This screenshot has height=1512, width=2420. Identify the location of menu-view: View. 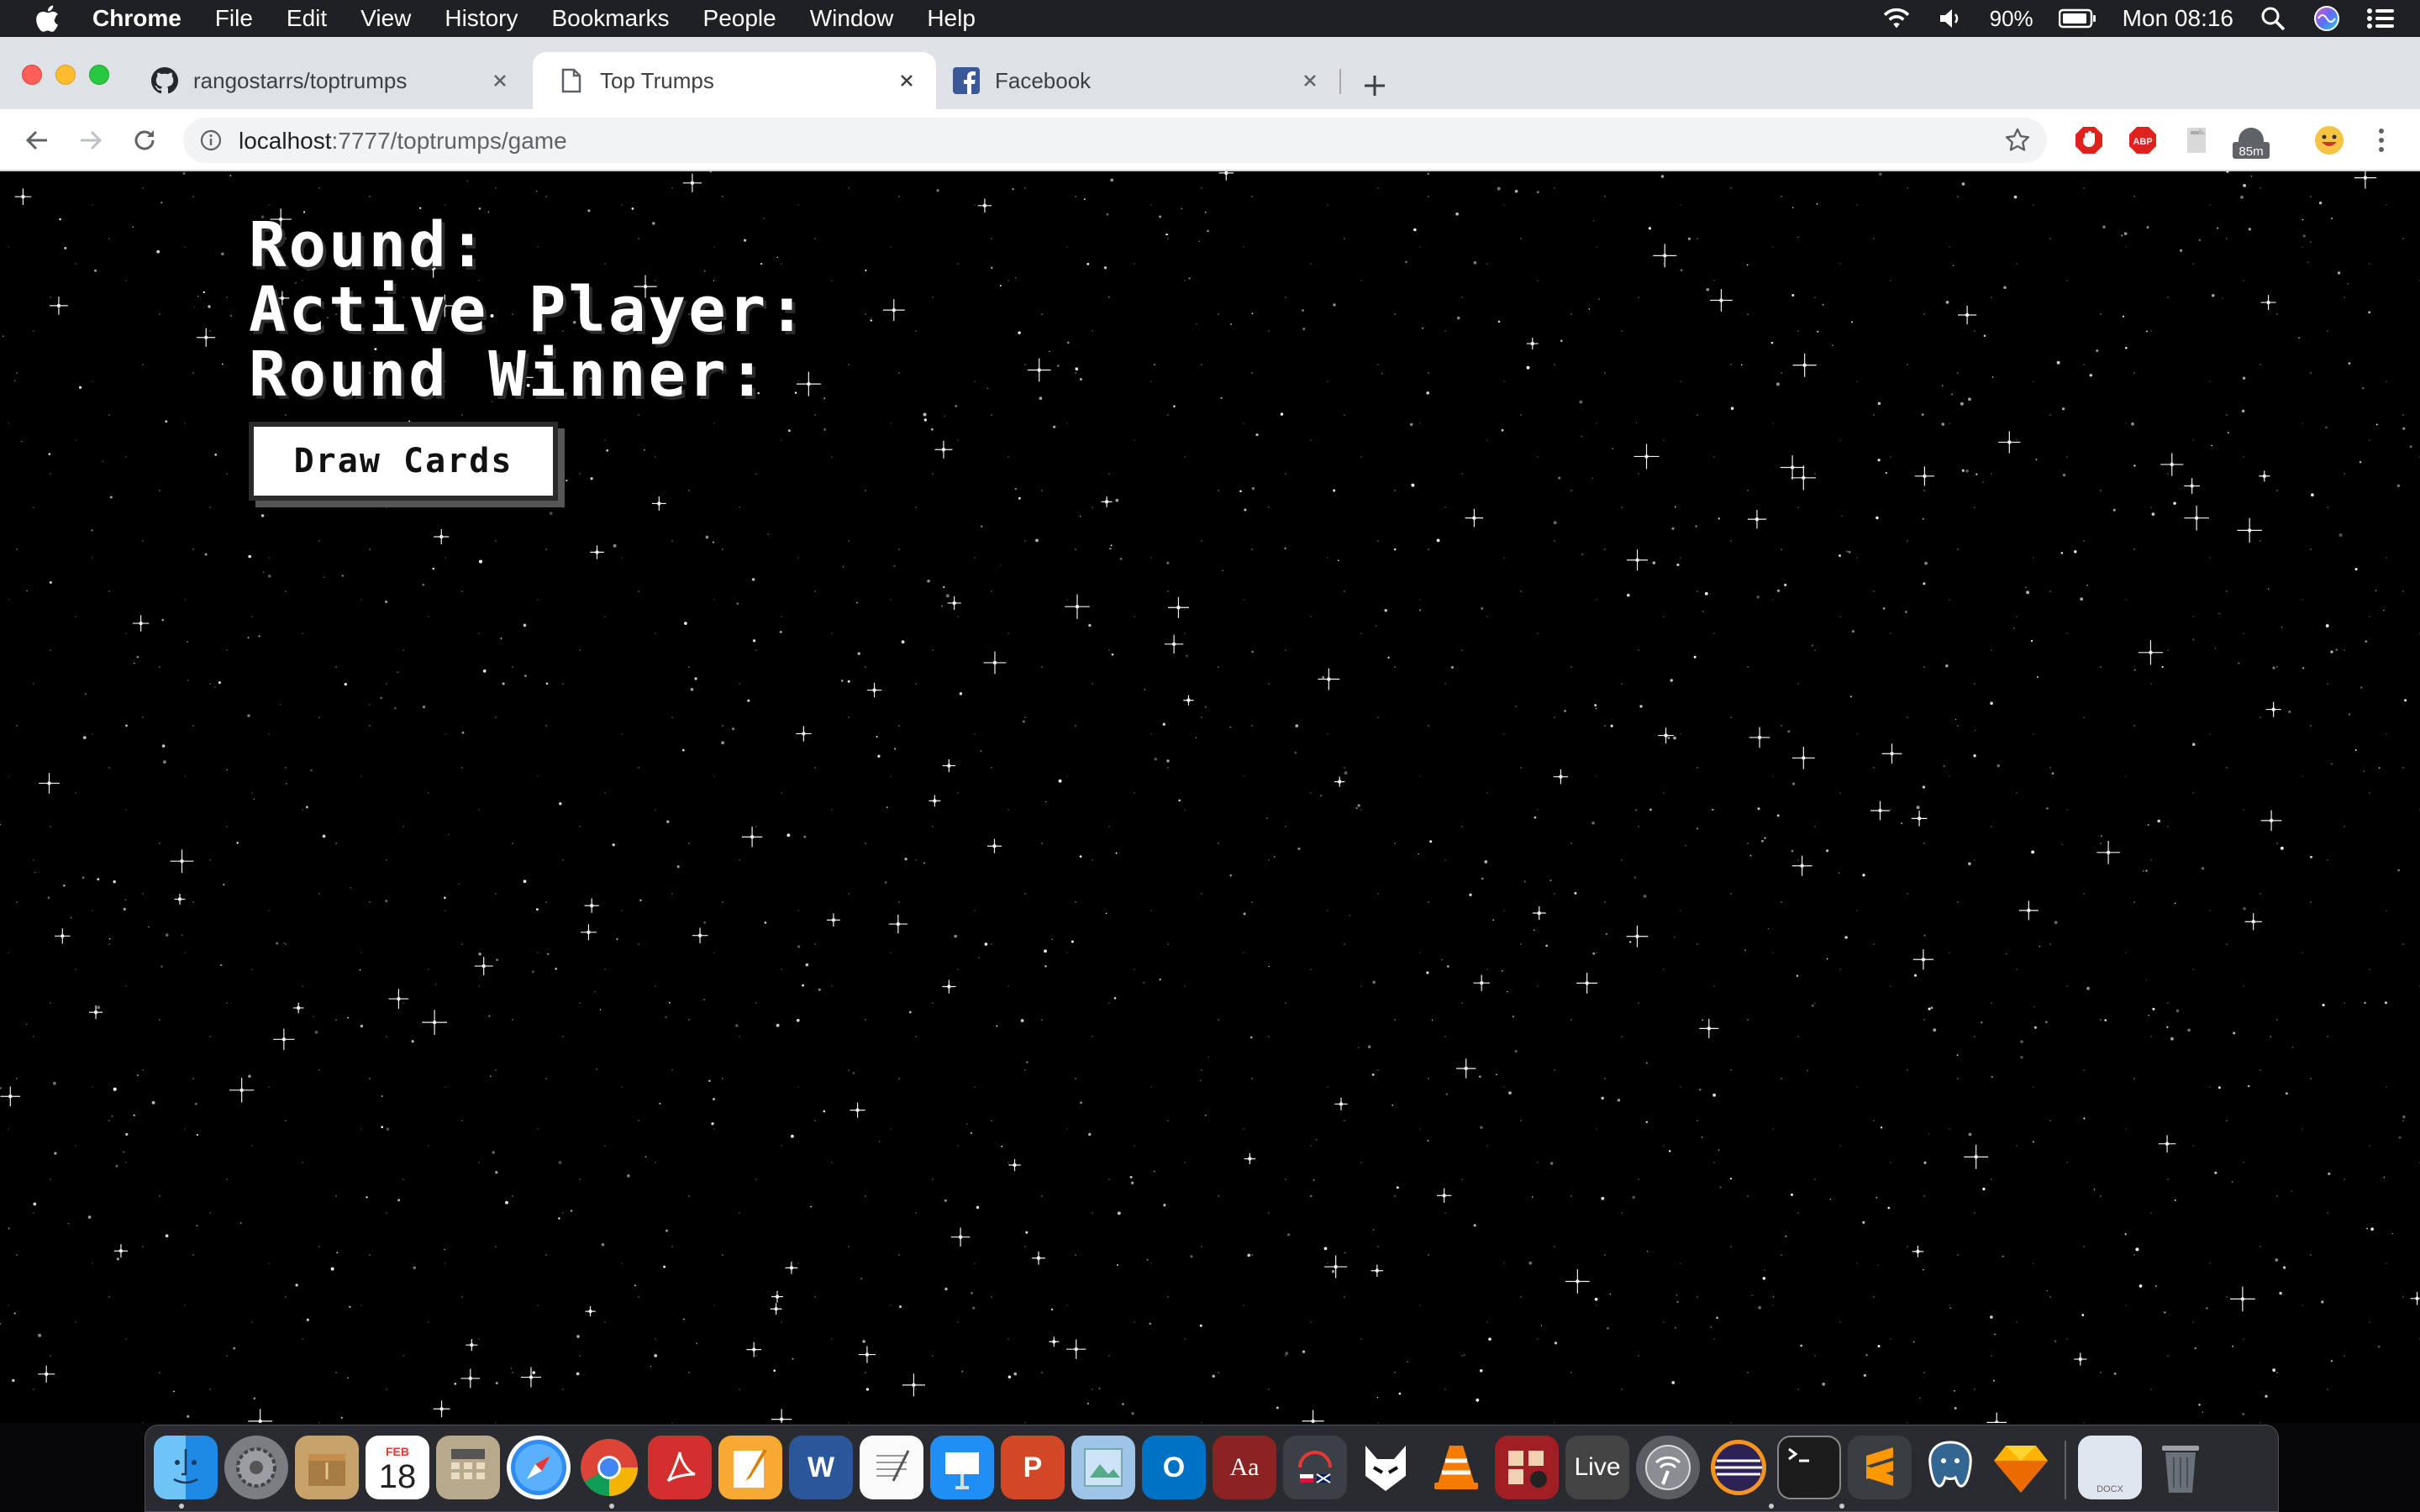
(385, 18).